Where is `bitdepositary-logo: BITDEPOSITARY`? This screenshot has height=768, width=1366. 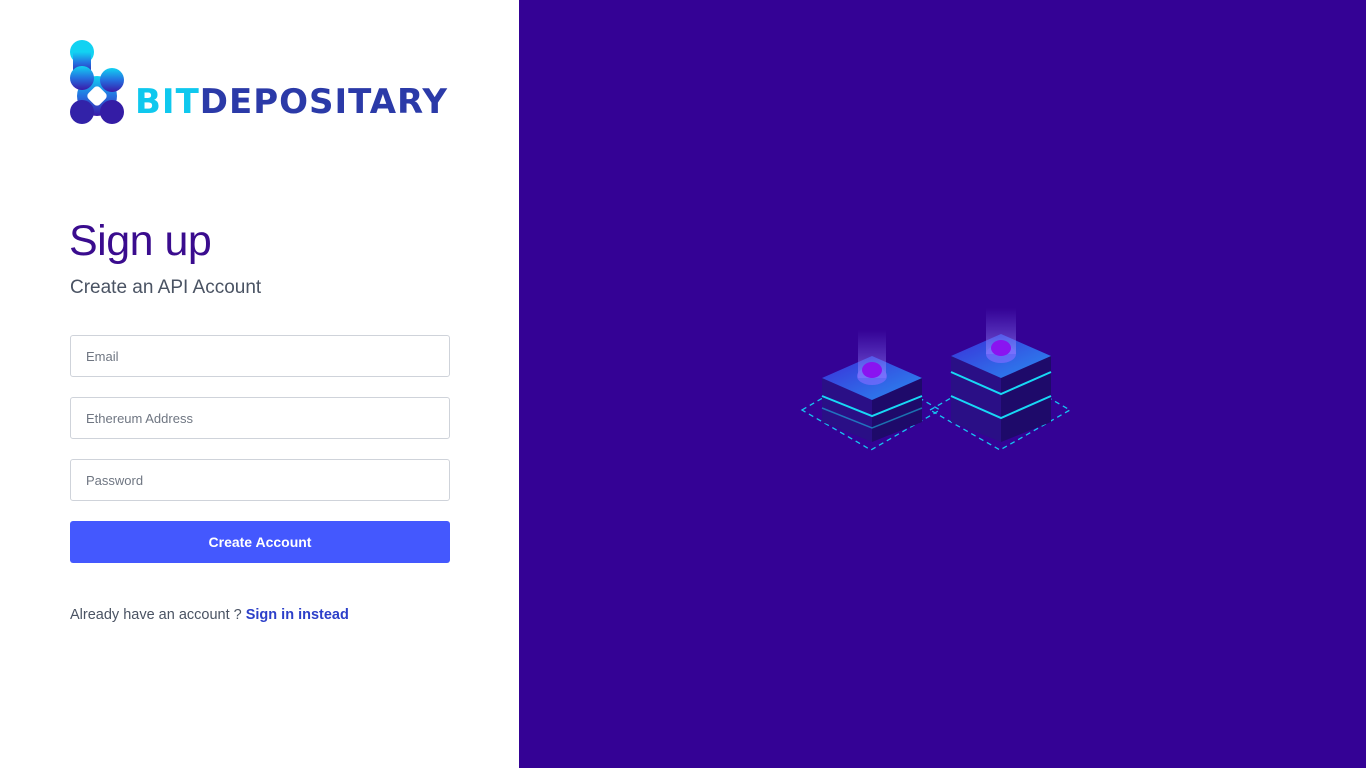 bitdepositary-logo: BITDEPOSITARY is located at coordinates (260, 83).